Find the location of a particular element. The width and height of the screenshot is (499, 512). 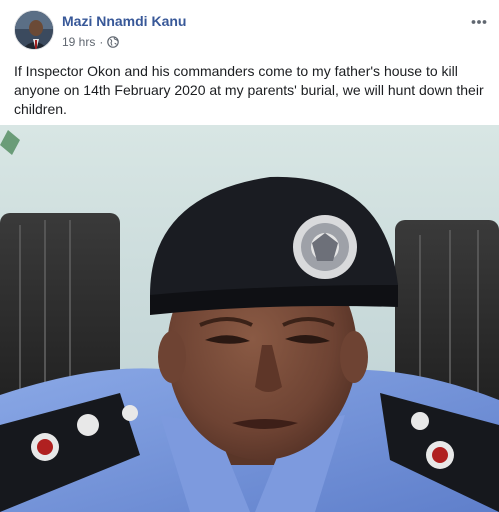

post-header: Mazi Nnamdi Kanu 19 hrs · is located at coordinates (249, 30).